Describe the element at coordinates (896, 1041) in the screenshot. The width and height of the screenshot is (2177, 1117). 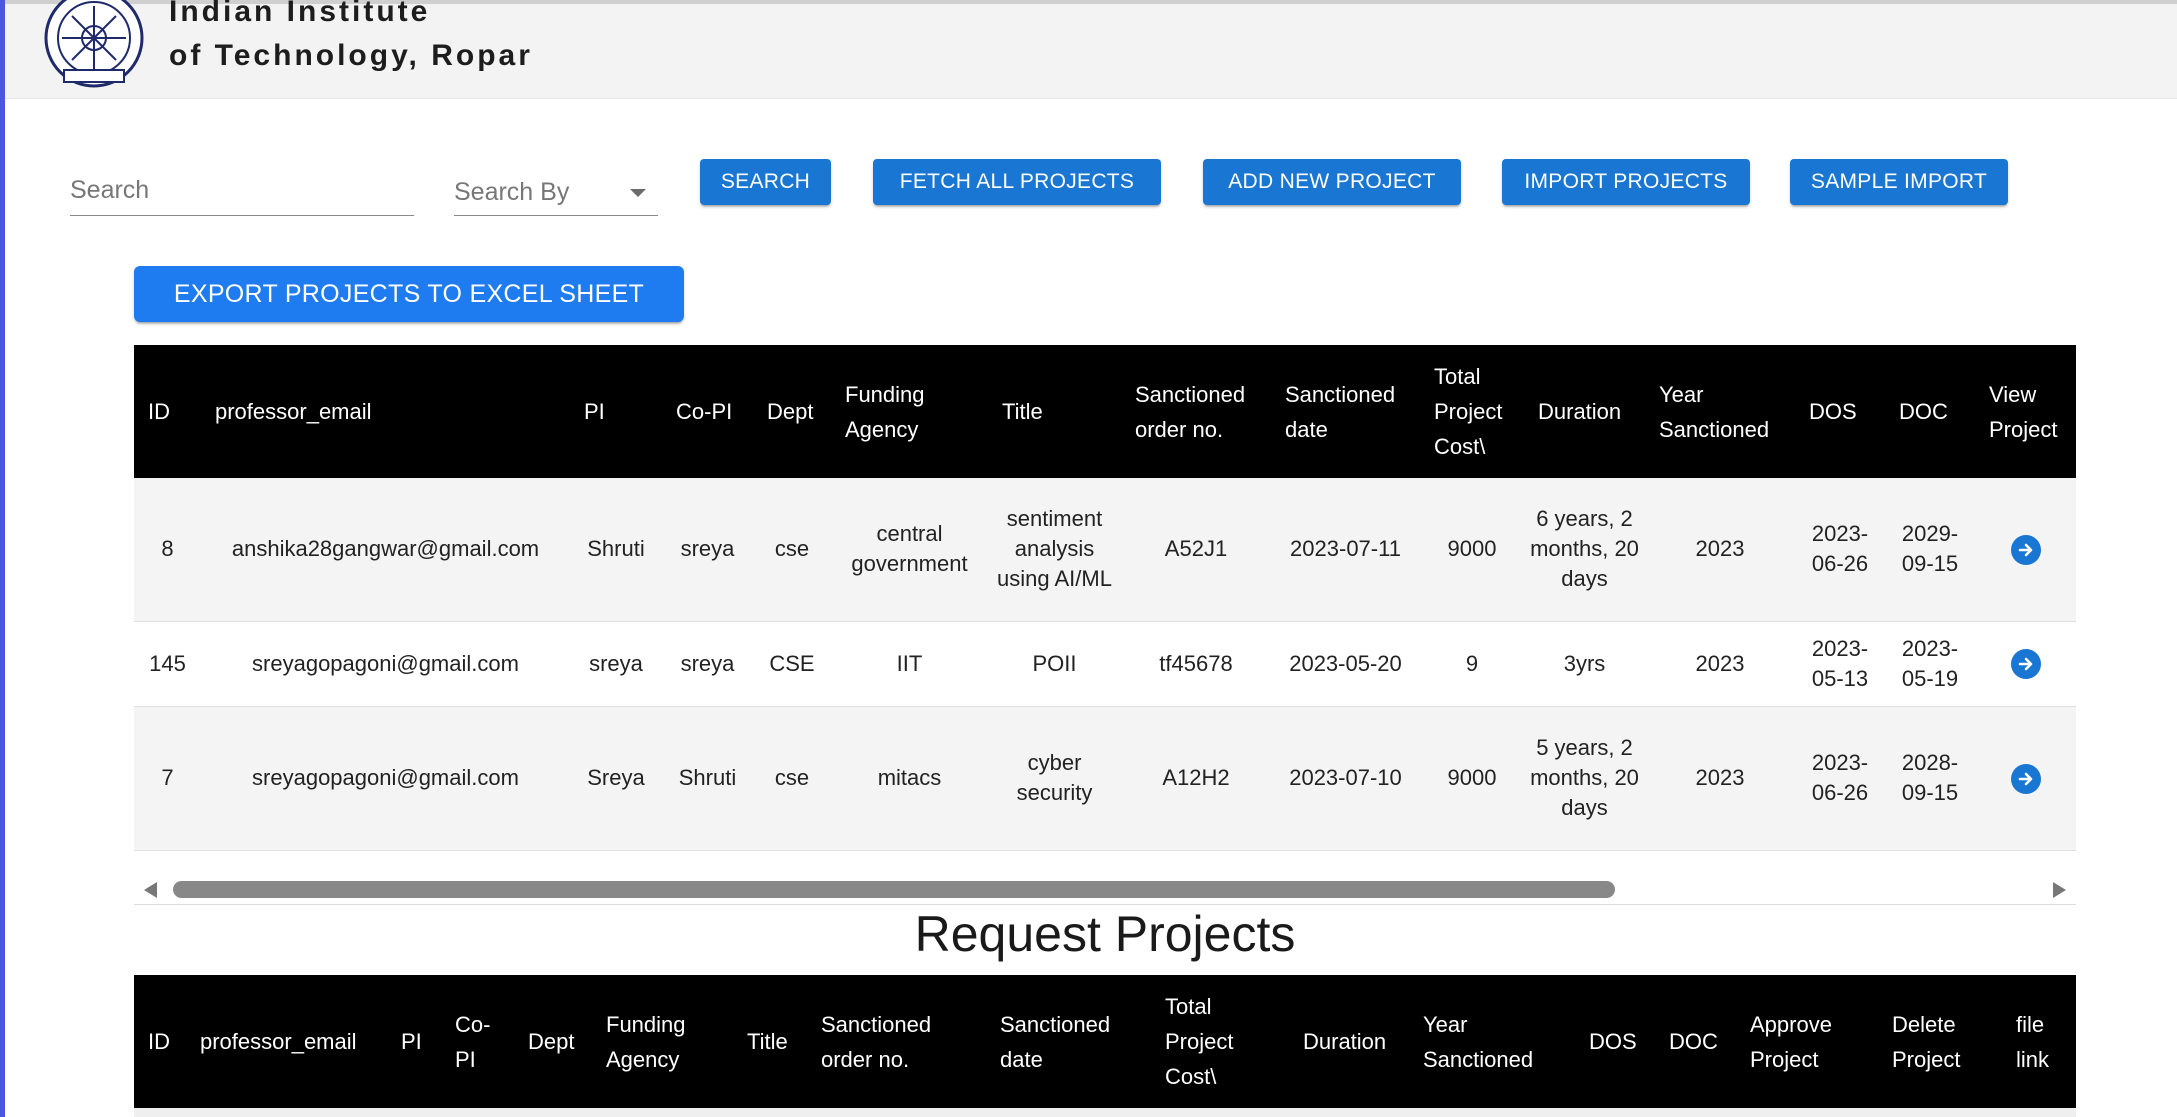
I see `req-col-header: Sanctioned order no.` at that location.